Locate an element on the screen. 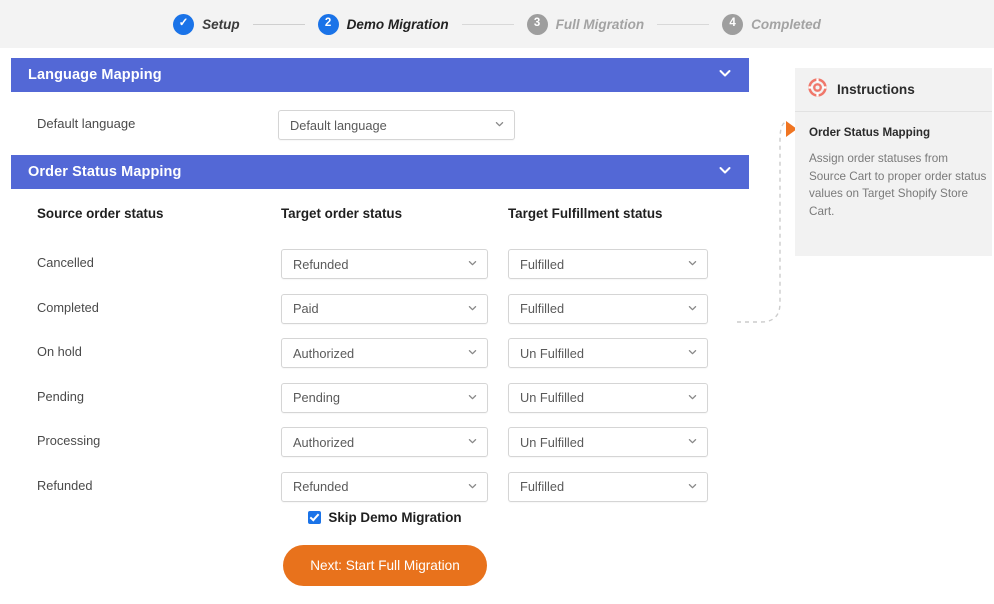 This screenshot has height=604, width=994. lifebuoy-icon is located at coordinates (817, 89).